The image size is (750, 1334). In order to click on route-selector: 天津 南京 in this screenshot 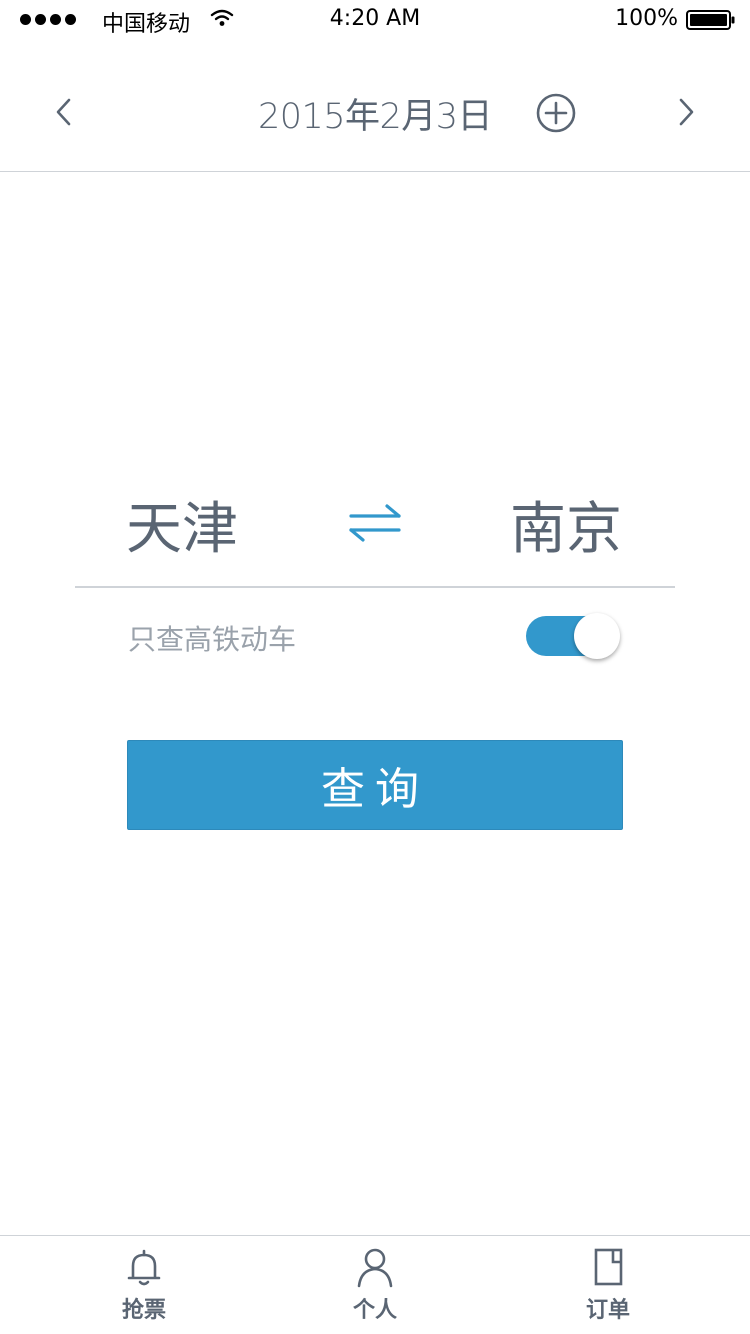, I will do `click(375, 528)`.